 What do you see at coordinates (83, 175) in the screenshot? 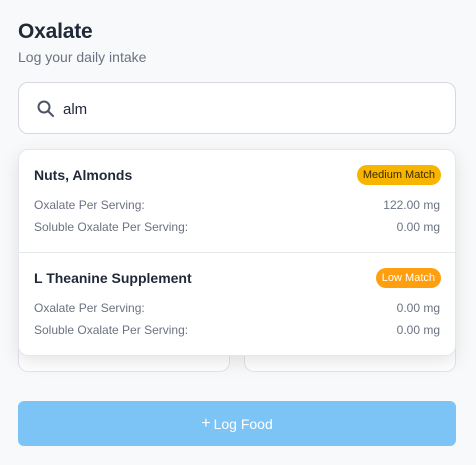
I see `result-name: Nuts, Almonds` at bounding box center [83, 175].